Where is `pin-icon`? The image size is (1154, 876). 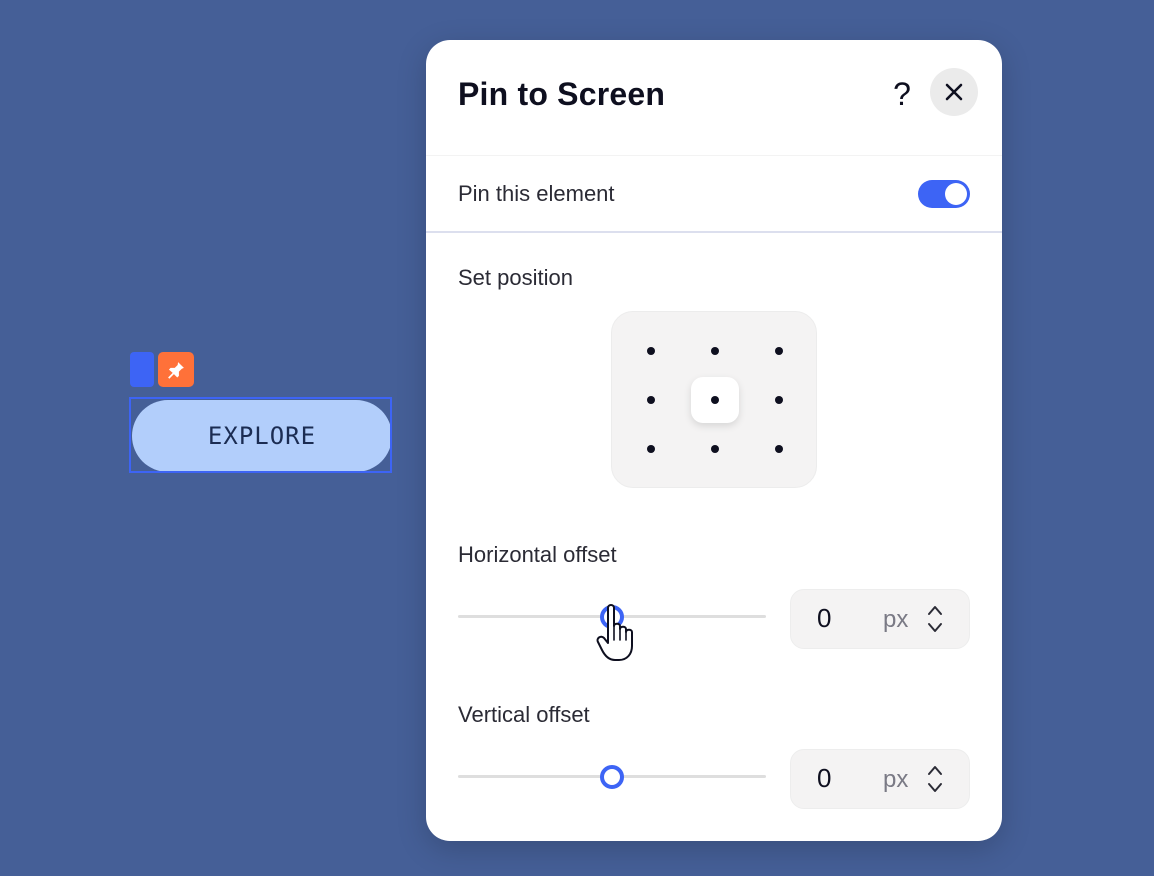 pin-icon is located at coordinates (176, 370).